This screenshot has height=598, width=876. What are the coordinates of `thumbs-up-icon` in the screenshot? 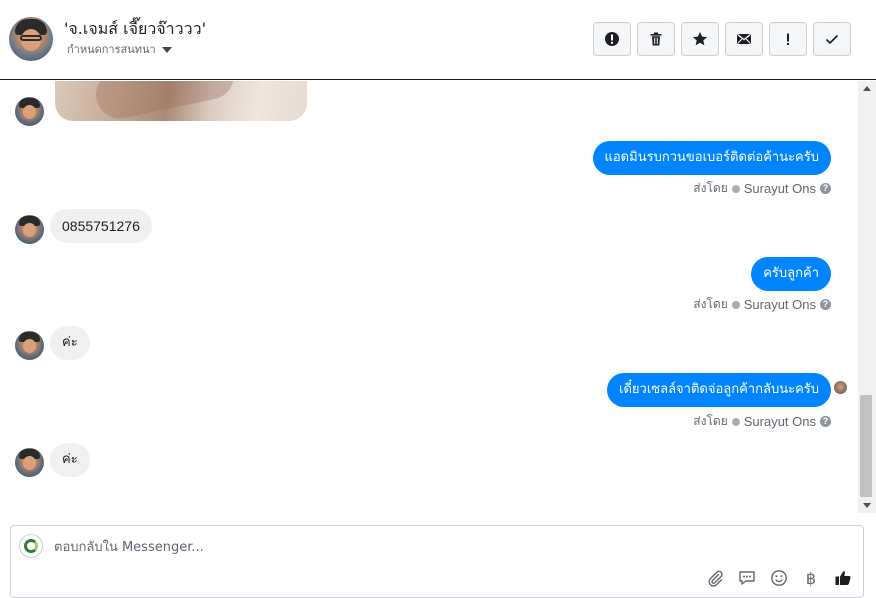 It's located at (843, 578).